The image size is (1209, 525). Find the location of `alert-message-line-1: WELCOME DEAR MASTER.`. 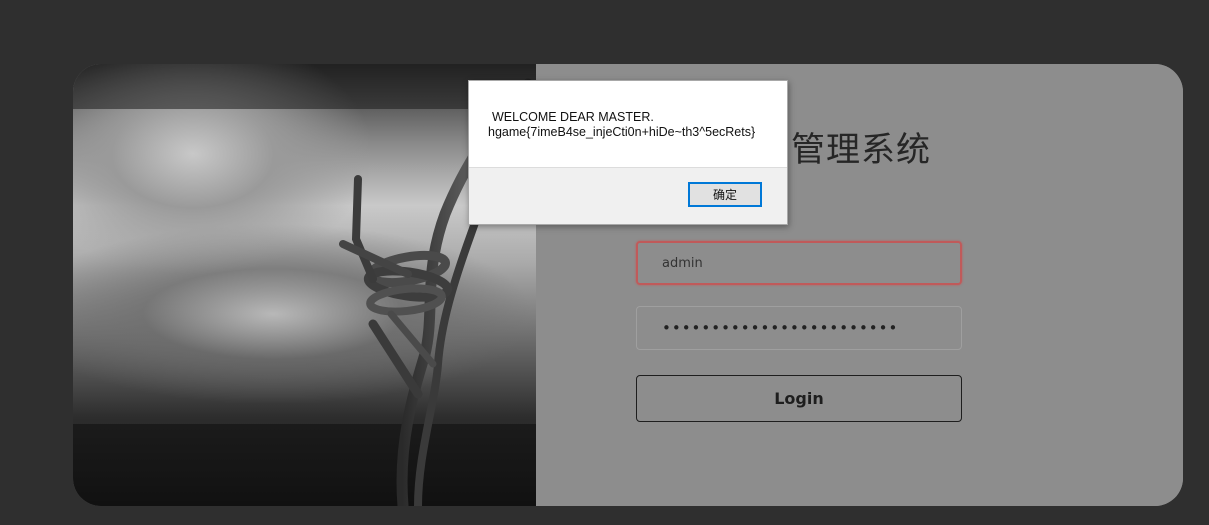

alert-message-line-1: WELCOME DEAR MASTER. is located at coordinates (573, 117).